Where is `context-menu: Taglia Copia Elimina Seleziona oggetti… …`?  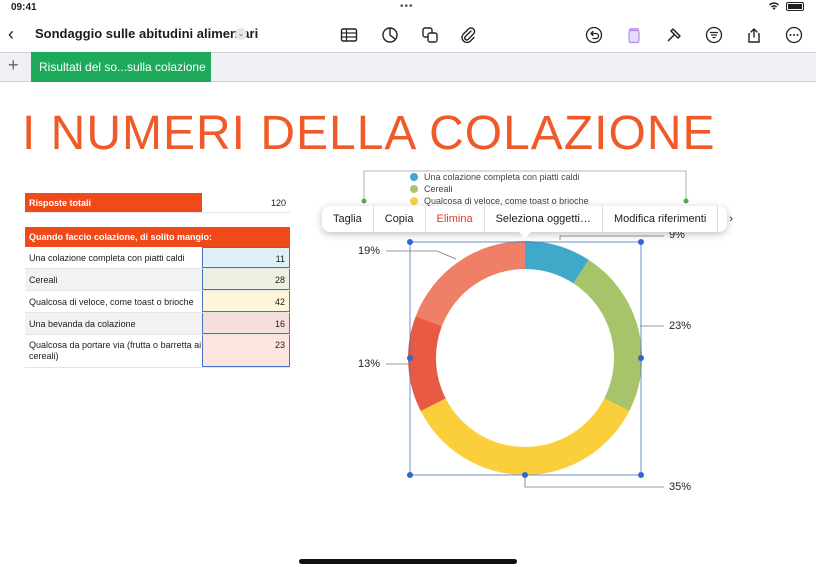
context-menu: Taglia Copia Elimina Seleziona oggetti… … is located at coordinates (527, 219).